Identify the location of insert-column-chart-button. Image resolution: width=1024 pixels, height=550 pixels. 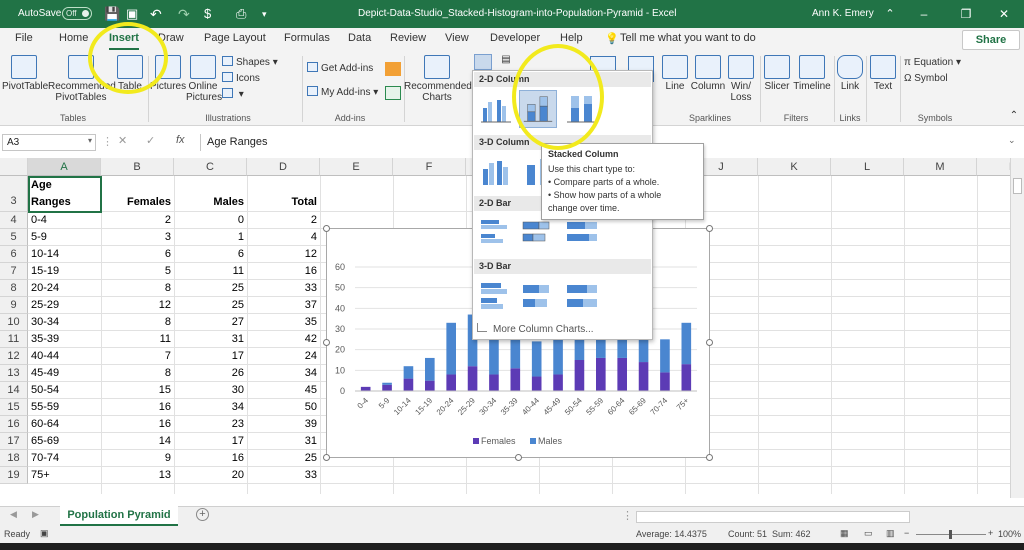
(483, 62).